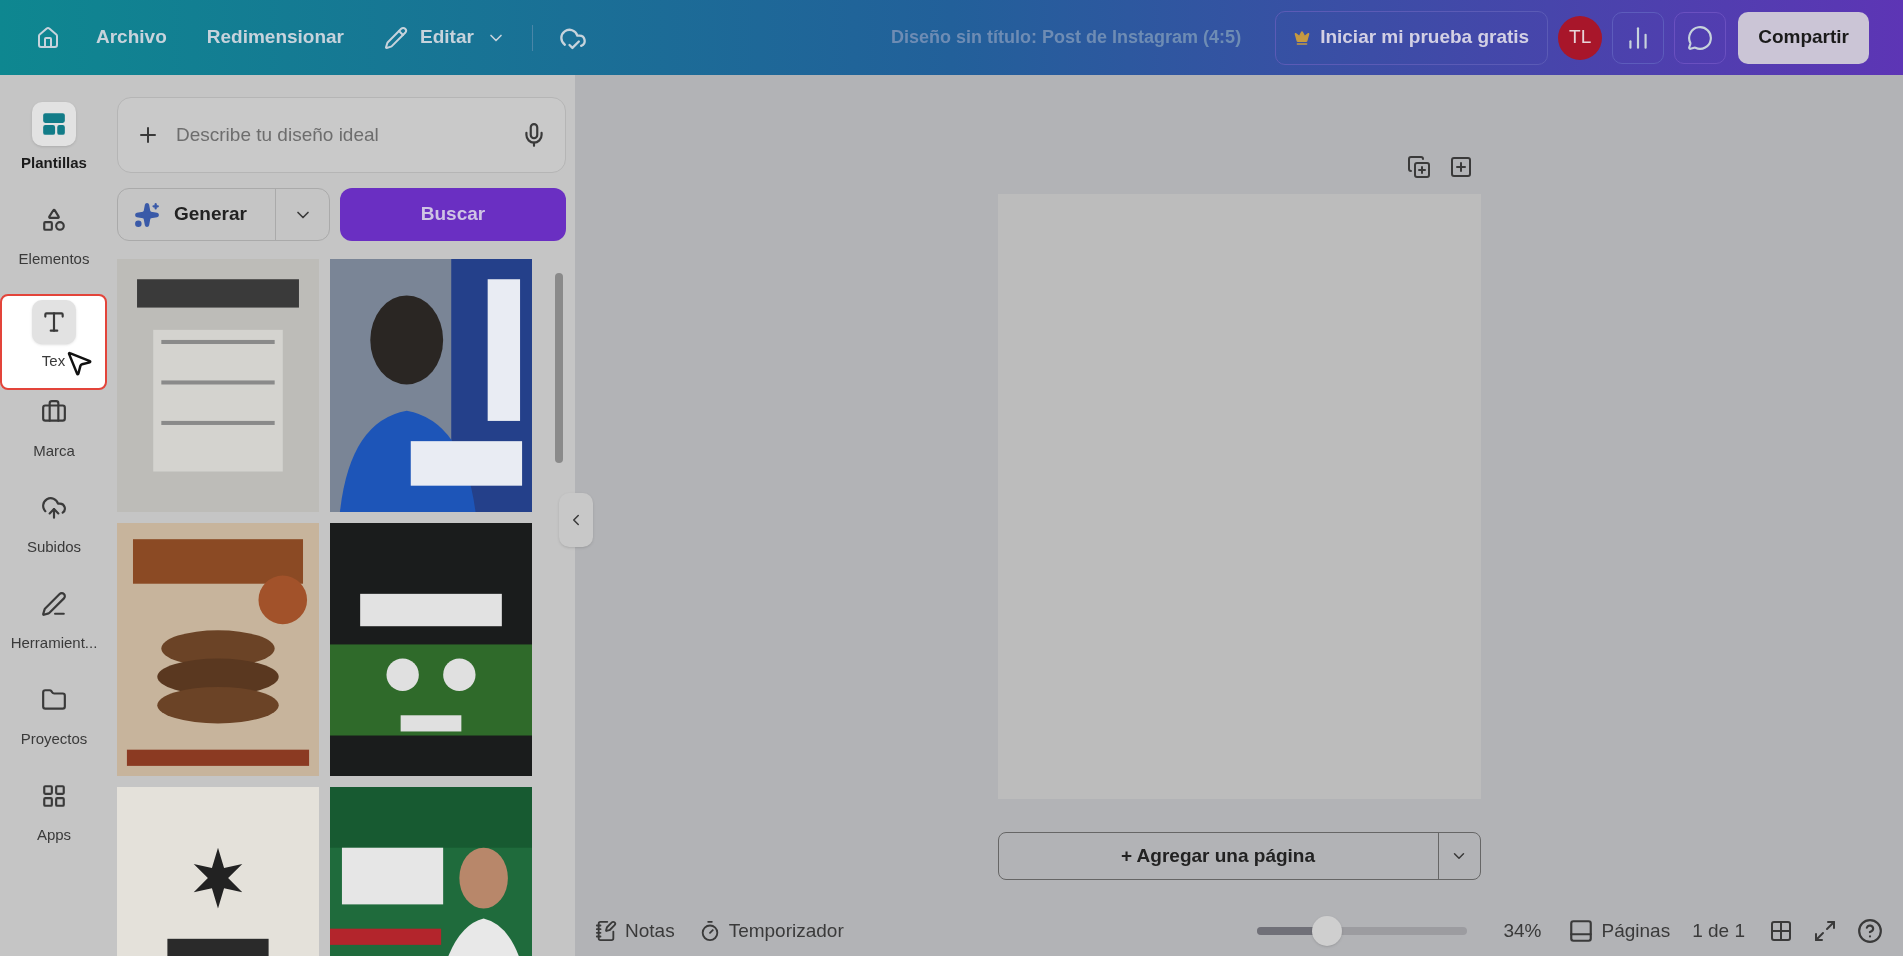 The image size is (1903, 956). I want to click on comment-icon, so click(1700, 37).